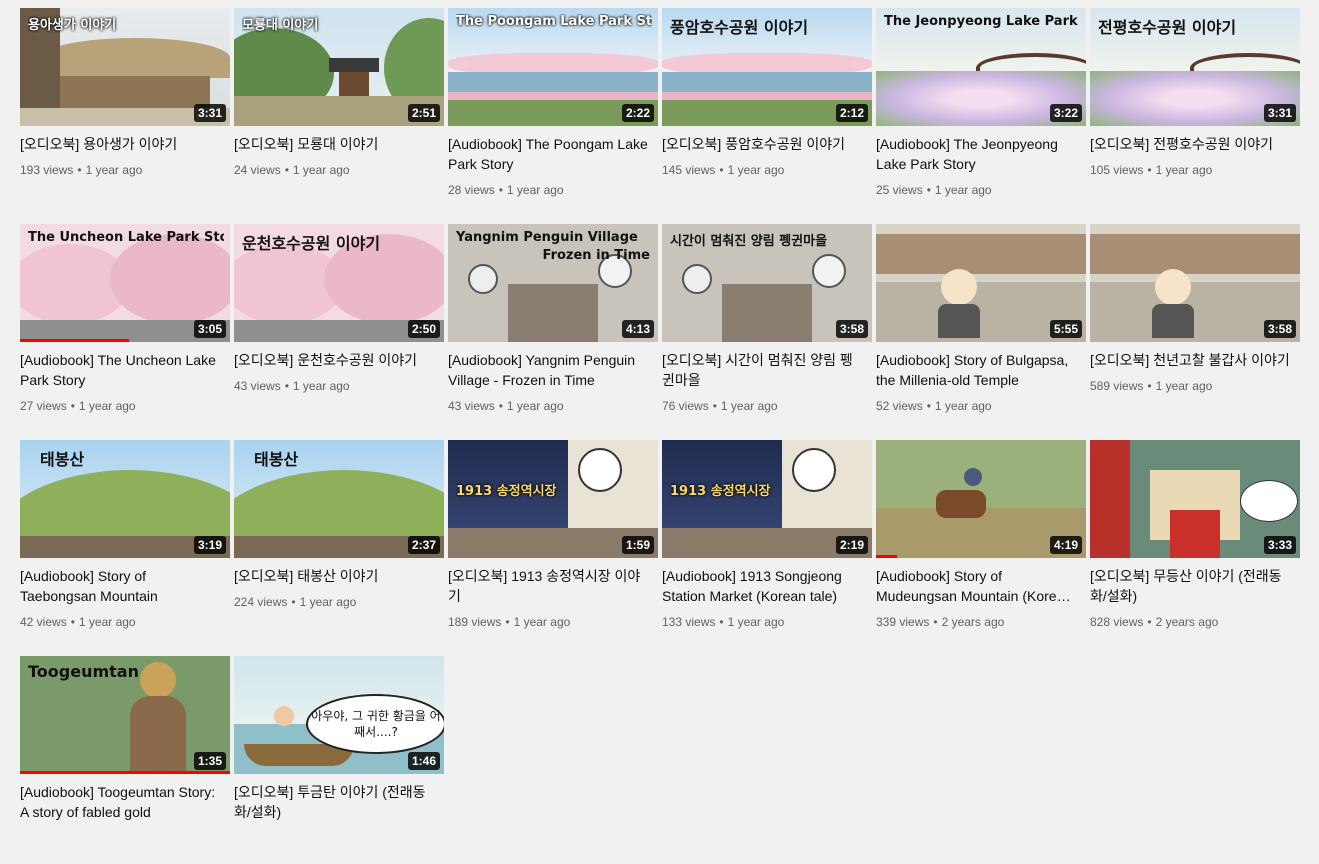  Describe the element at coordinates (120, 144) in the screenshot. I see `video-title: [오디오북] 용아생가 이야기` at that location.